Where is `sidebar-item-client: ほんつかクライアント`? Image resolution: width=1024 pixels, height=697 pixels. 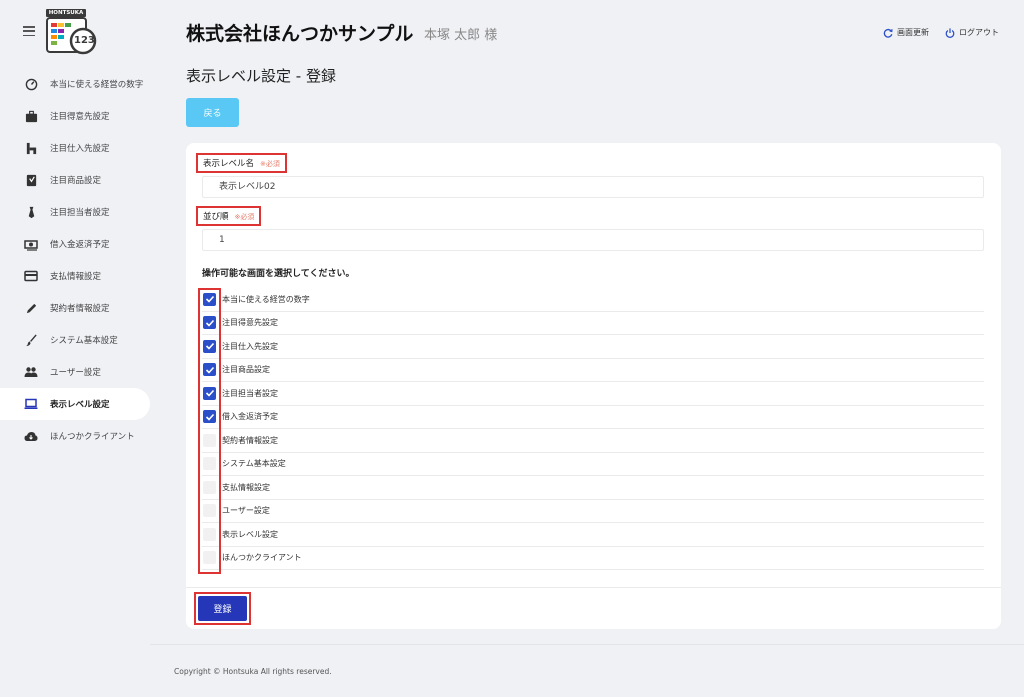
sidebar-item-client: ほんつかクライアント is located at coordinates (75, 436).